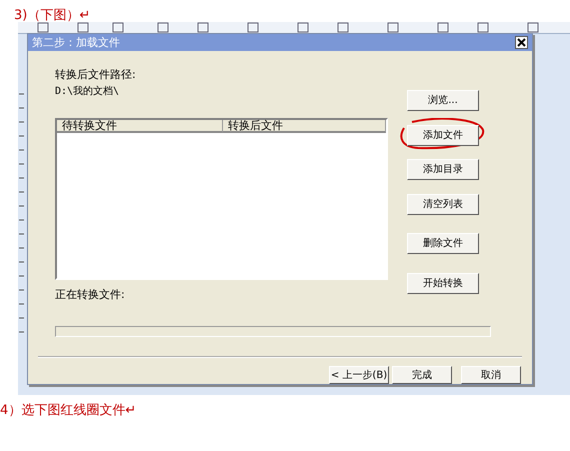  Describe the element at coordinates (359, 375) in the screenshot. I see `footer-button: < 上一步(B)` at that location.